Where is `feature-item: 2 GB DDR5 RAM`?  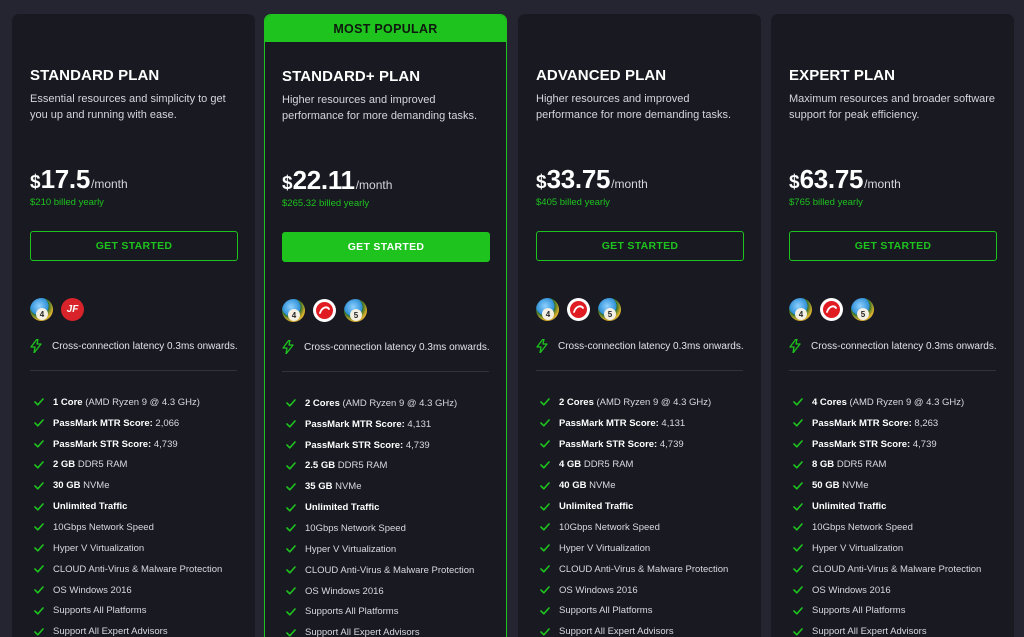
feature-item: 2 GB DDR5 RAM is located at coordinates (128, 465).